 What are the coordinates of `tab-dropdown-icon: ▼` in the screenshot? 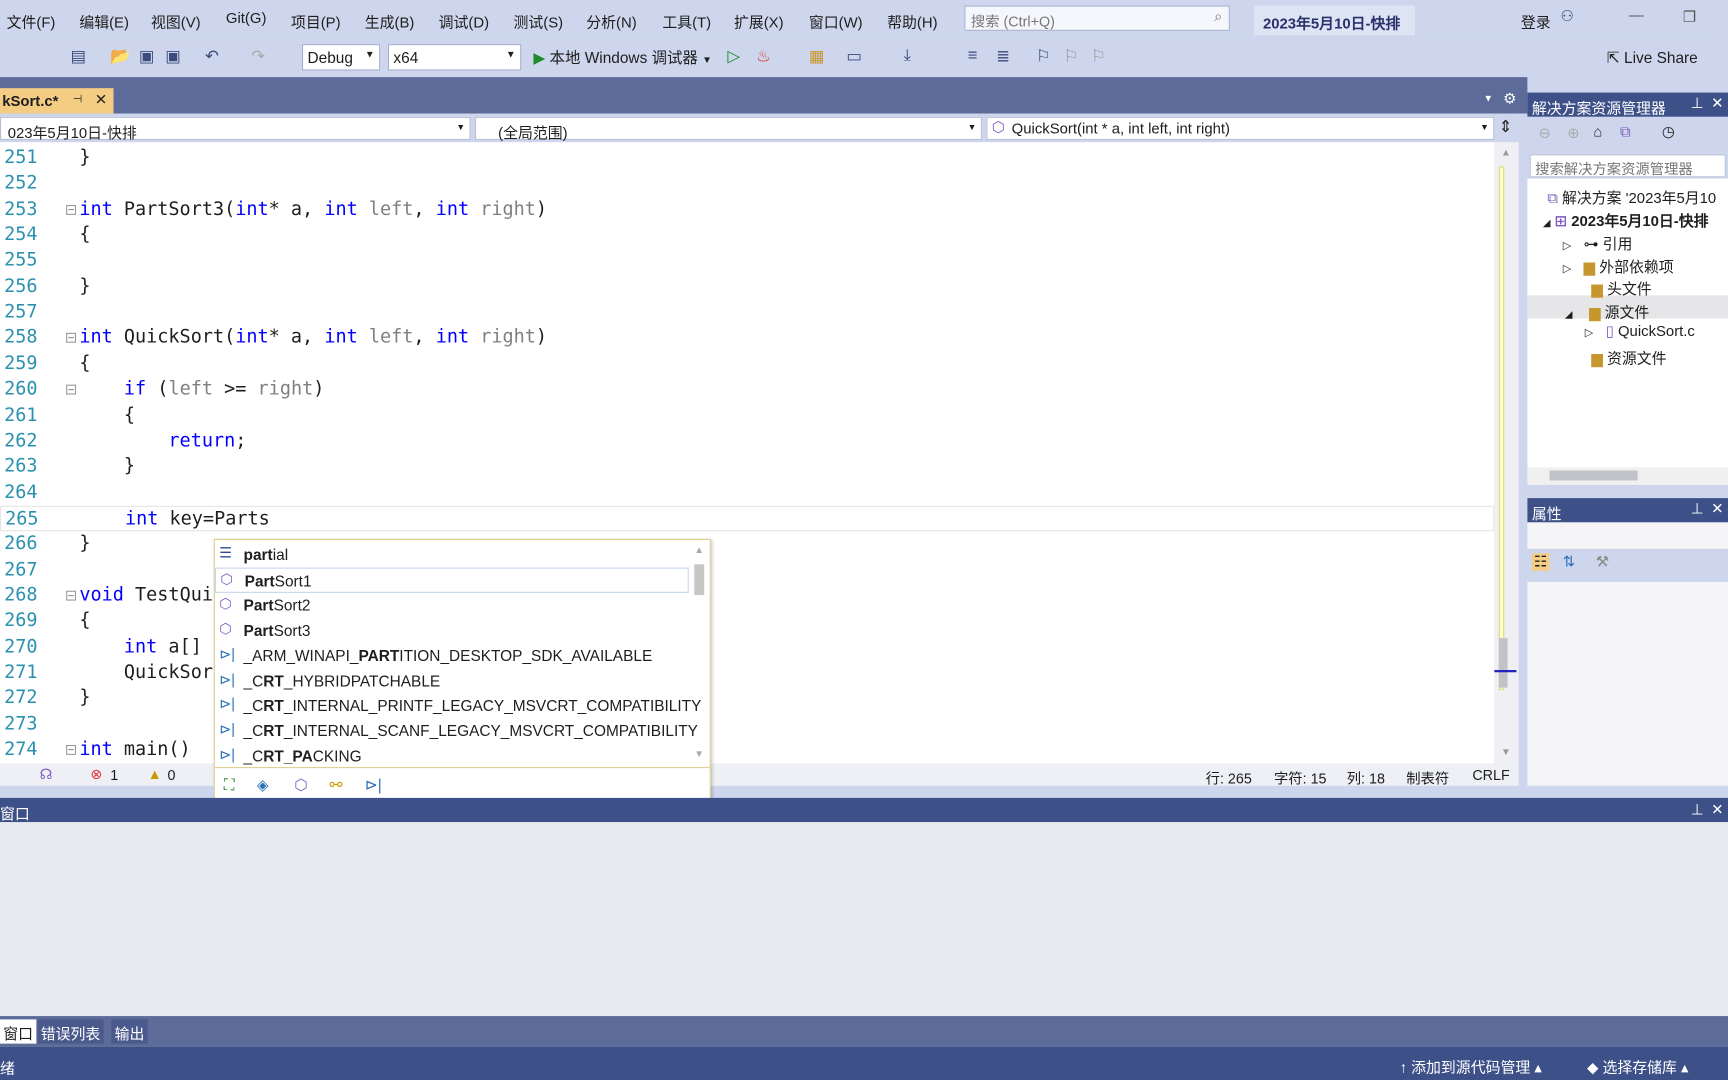 It's located at (1488, 98).